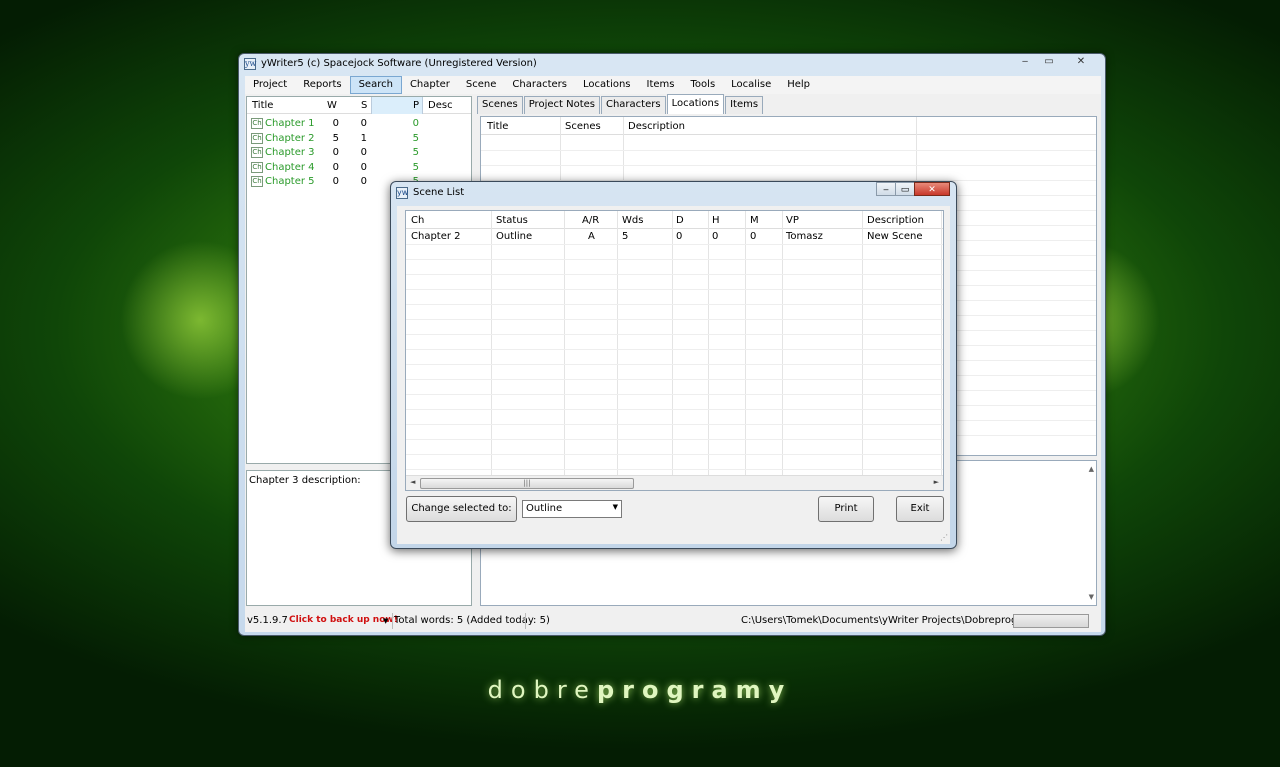 The width and height of the screenshot is (1280, 767). What do you see at coordinates (751, 85) in the screenshot?
I see `menu-localise: Localise` at bounding box center [751, 85].